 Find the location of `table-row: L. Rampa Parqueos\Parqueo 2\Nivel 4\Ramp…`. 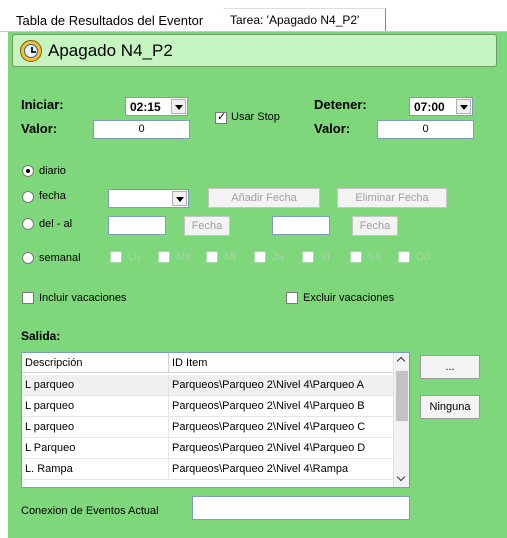

table-row: L. Rampa Parqueos\Parqueo 2\Nivel 4\Ramp… is located at coordinates (207, 469).